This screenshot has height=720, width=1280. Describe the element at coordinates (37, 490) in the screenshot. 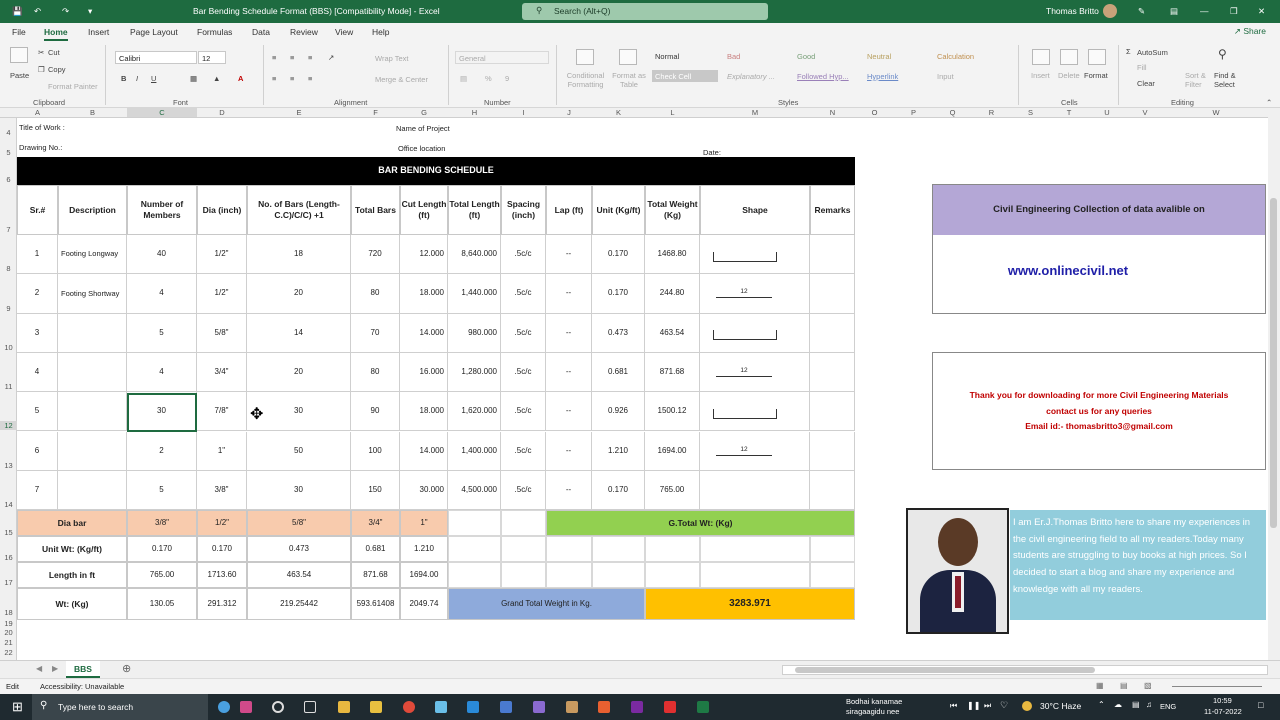

I see `cell-sr: 7` at that location.